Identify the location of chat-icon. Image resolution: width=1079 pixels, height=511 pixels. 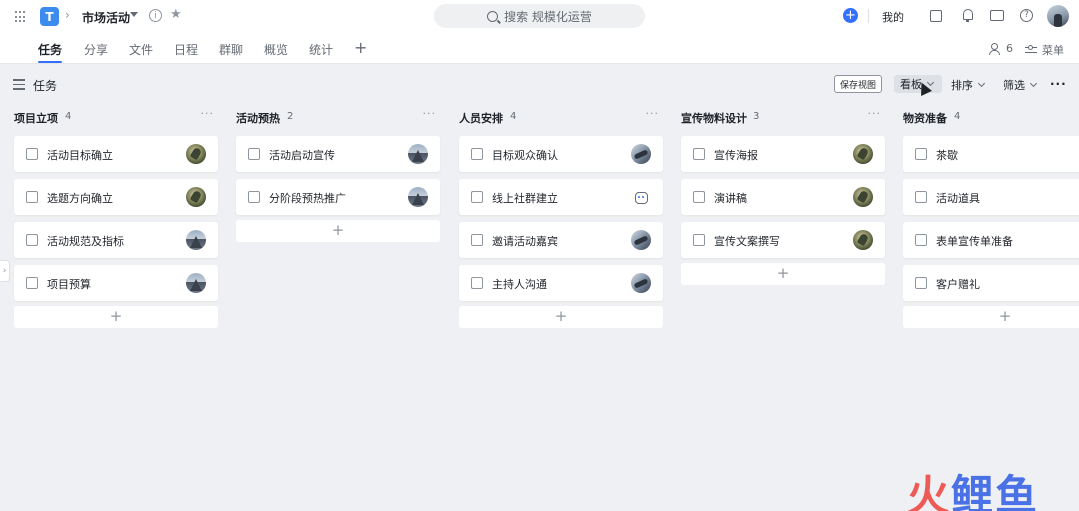
(997, 15).